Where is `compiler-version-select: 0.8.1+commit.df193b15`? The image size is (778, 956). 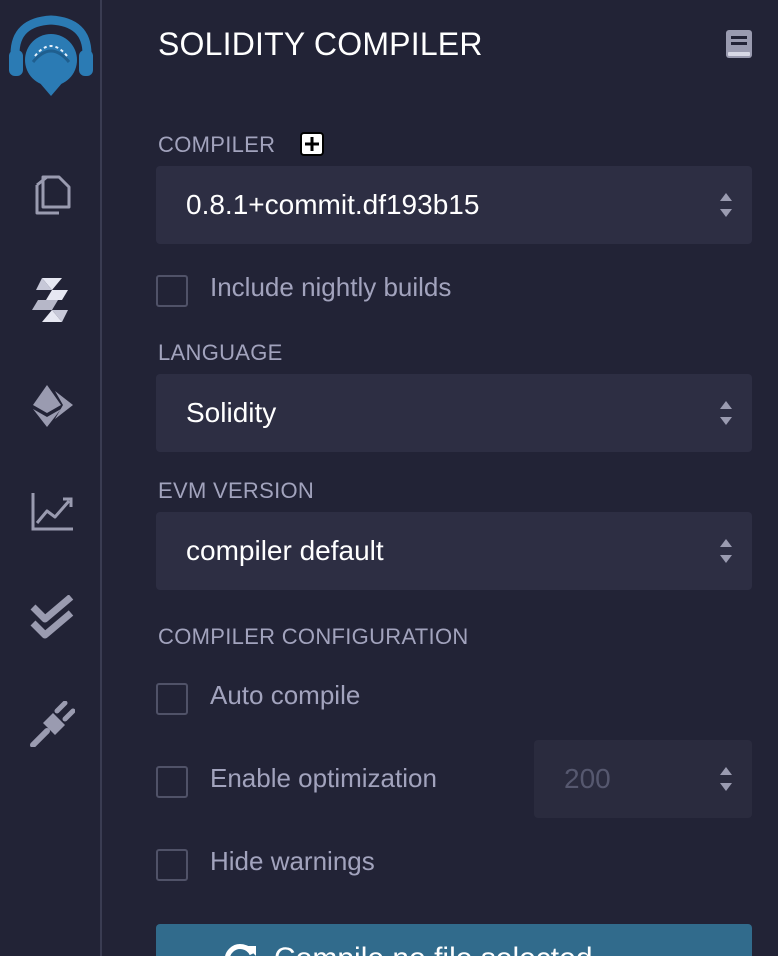 compiler-version-select: 0.8.1+commit.df193b15 is located at coordinates (454, 205).